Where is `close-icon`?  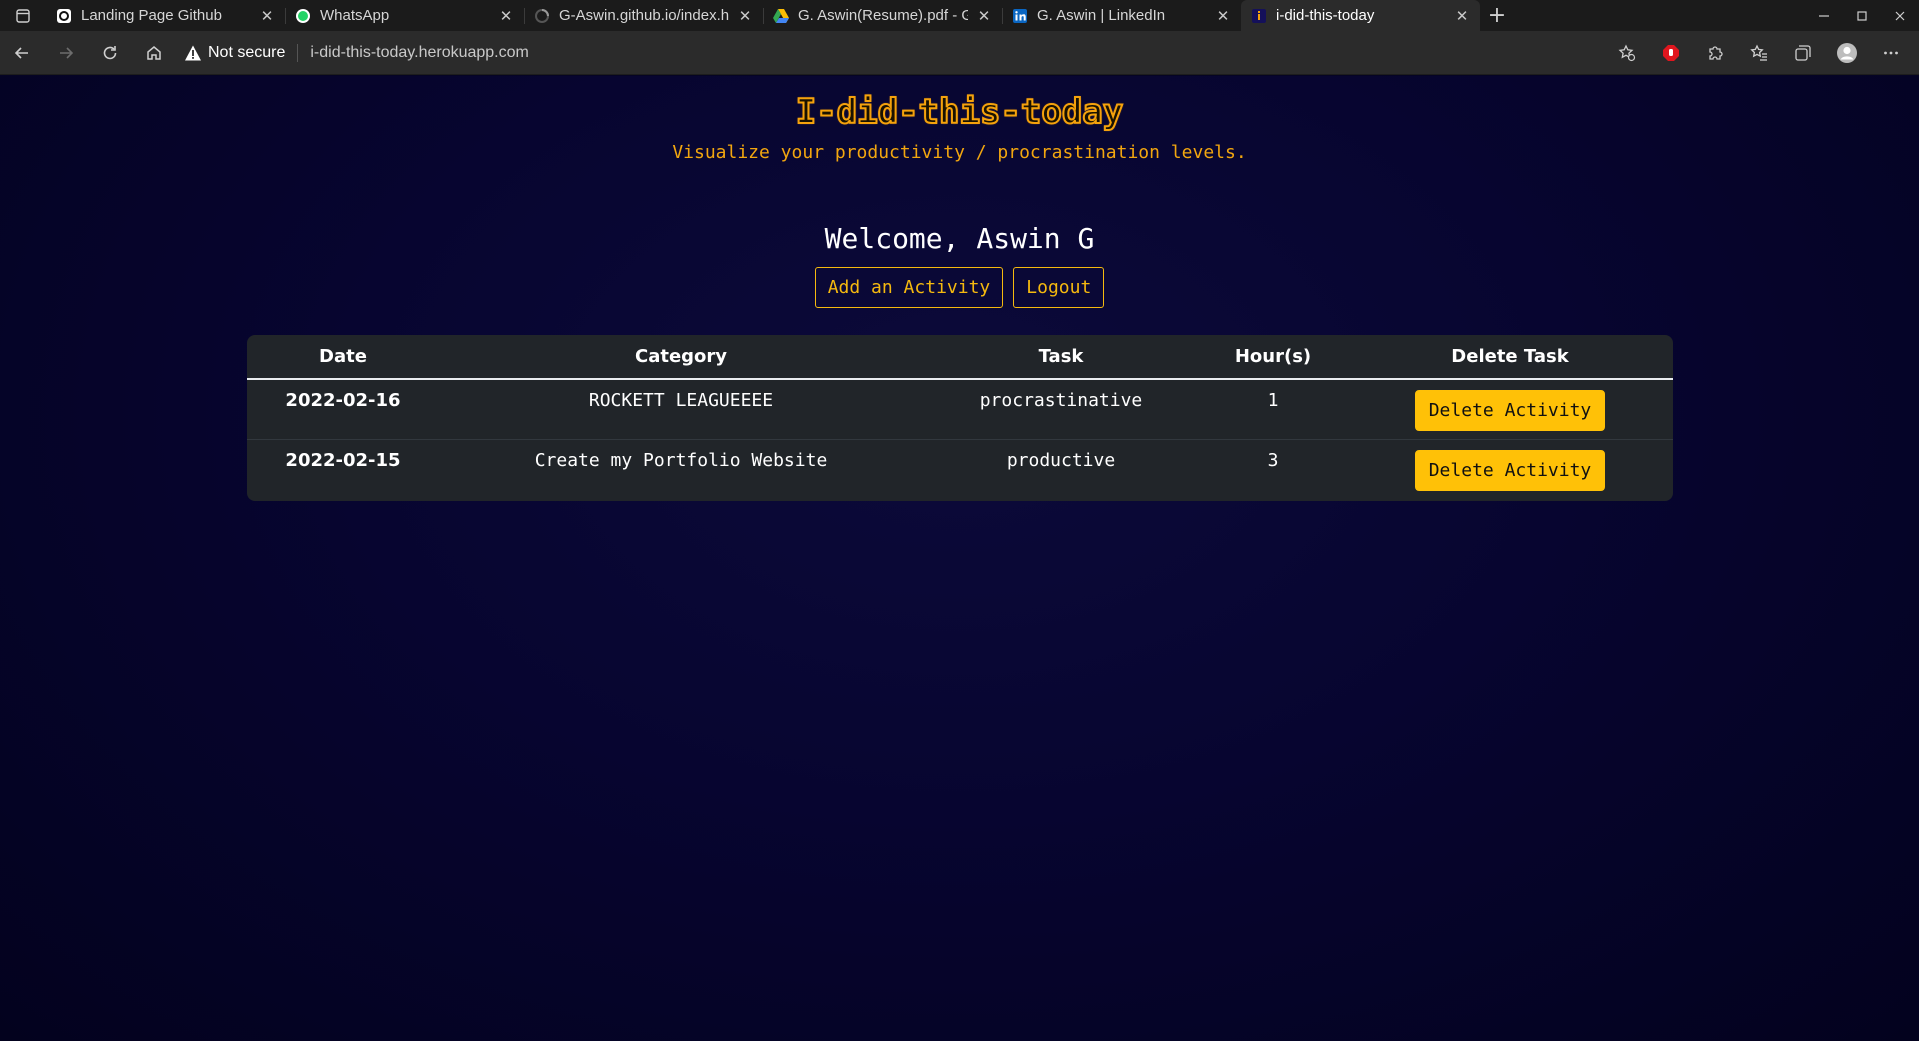
close-icon is located at coordinates (1900, 15).